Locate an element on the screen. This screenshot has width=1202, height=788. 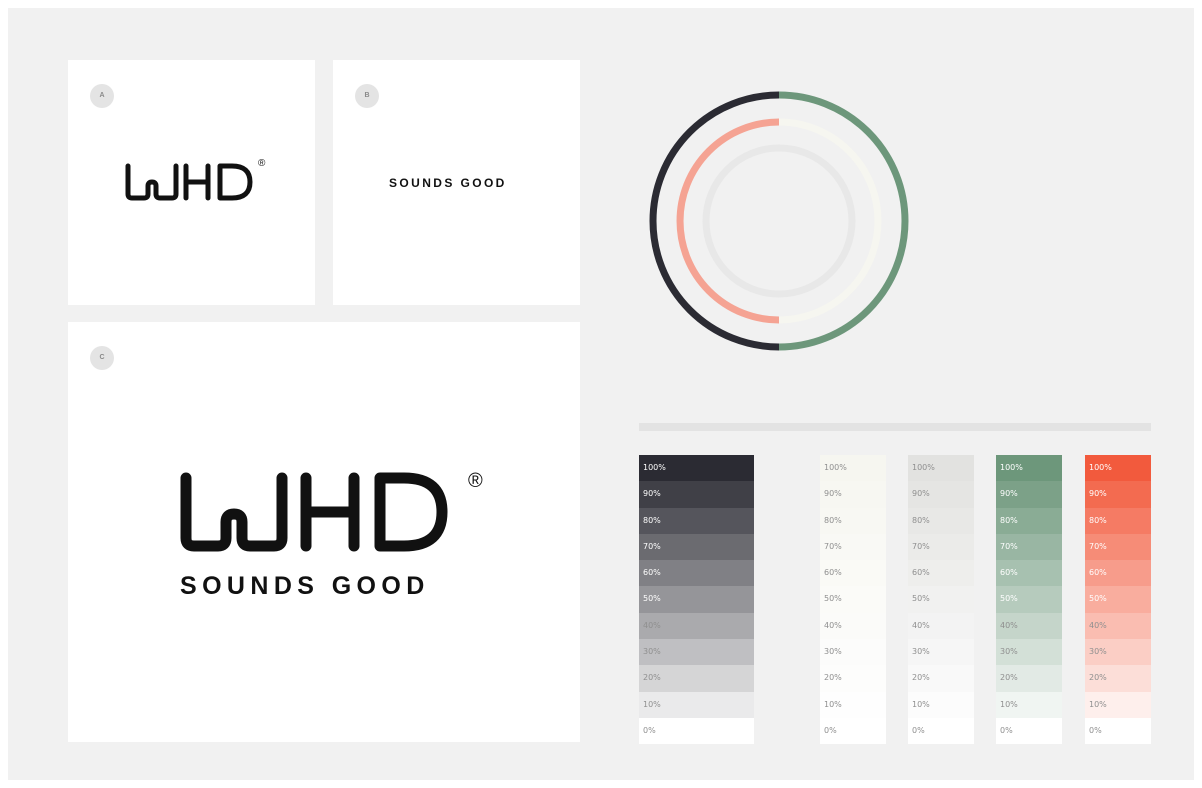
swatch-coral-10: 10% is located at coordinates (1118, 704).